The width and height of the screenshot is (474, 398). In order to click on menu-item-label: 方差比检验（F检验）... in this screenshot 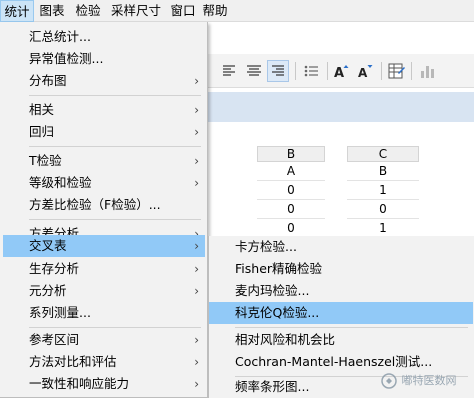, I will do `click(95, 204)`.